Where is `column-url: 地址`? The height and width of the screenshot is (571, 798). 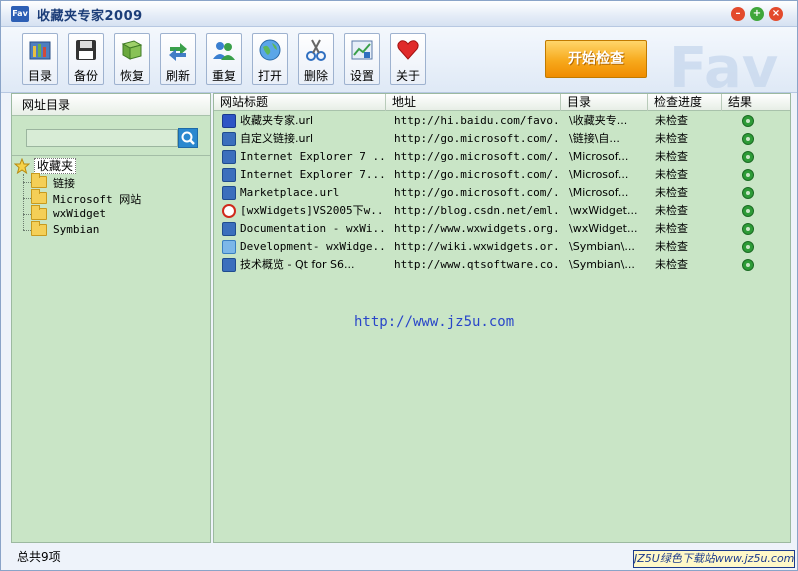
column-url: 地址 is located at coordinates (473, 102).